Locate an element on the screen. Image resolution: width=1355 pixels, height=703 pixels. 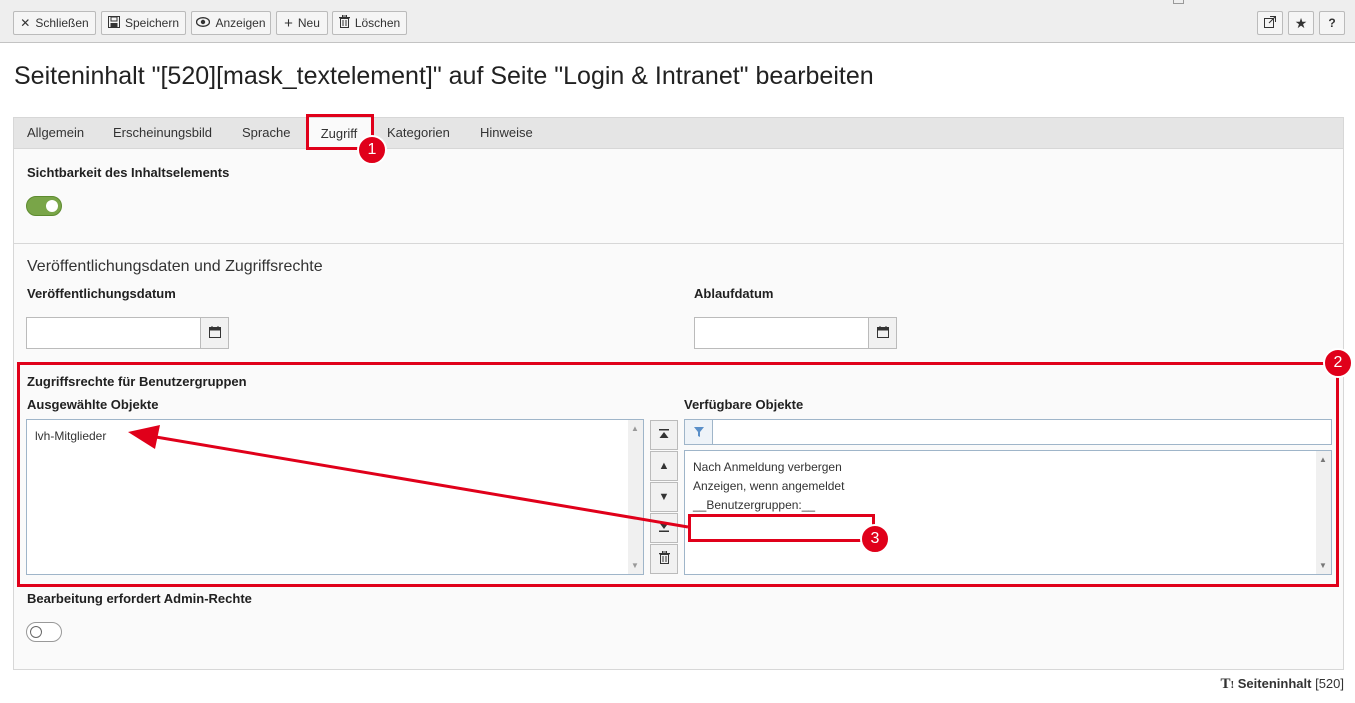
annotation-badge-2: 2 is located at coordinates (1338, 363).